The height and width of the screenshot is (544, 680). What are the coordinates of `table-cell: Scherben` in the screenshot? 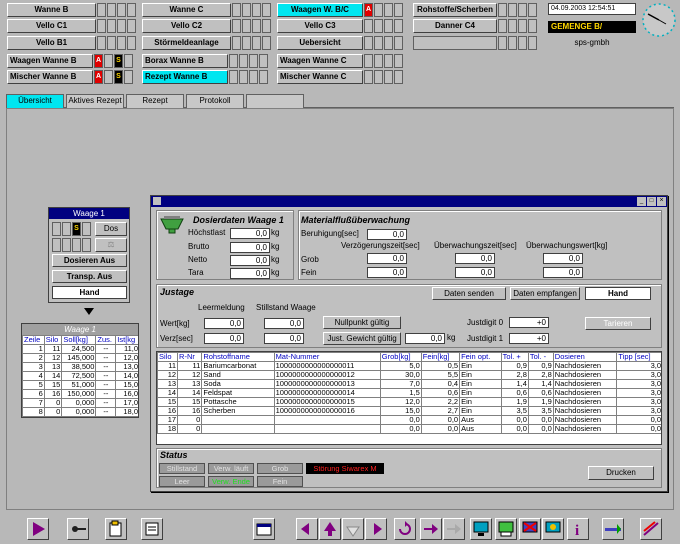 It's located at (238, 411).